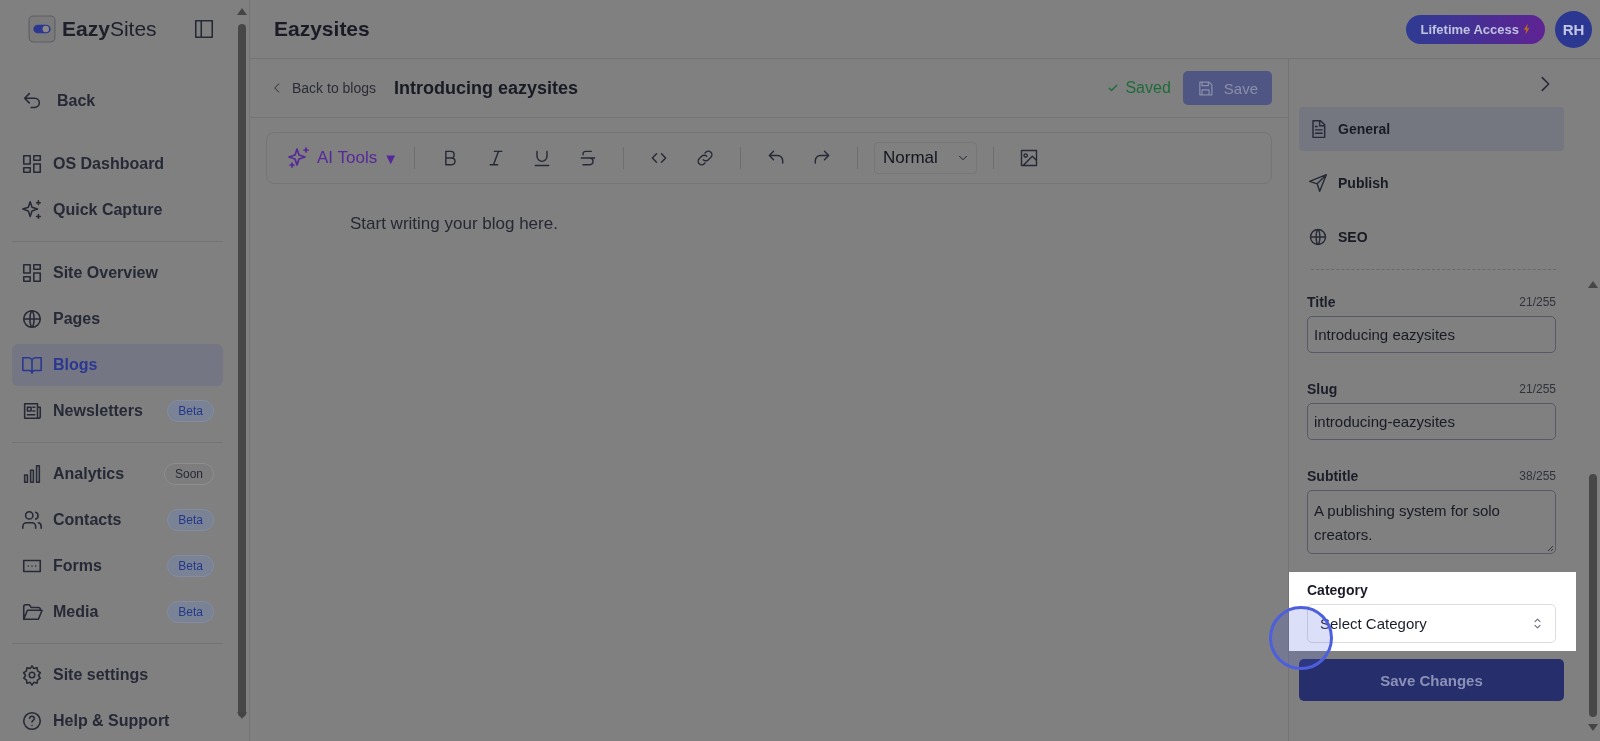 The image size is (1600, 741). Describe the element at coordinates (1431, 680) in the screenshot. I see `save-changes-button: Save Changes` at that location.